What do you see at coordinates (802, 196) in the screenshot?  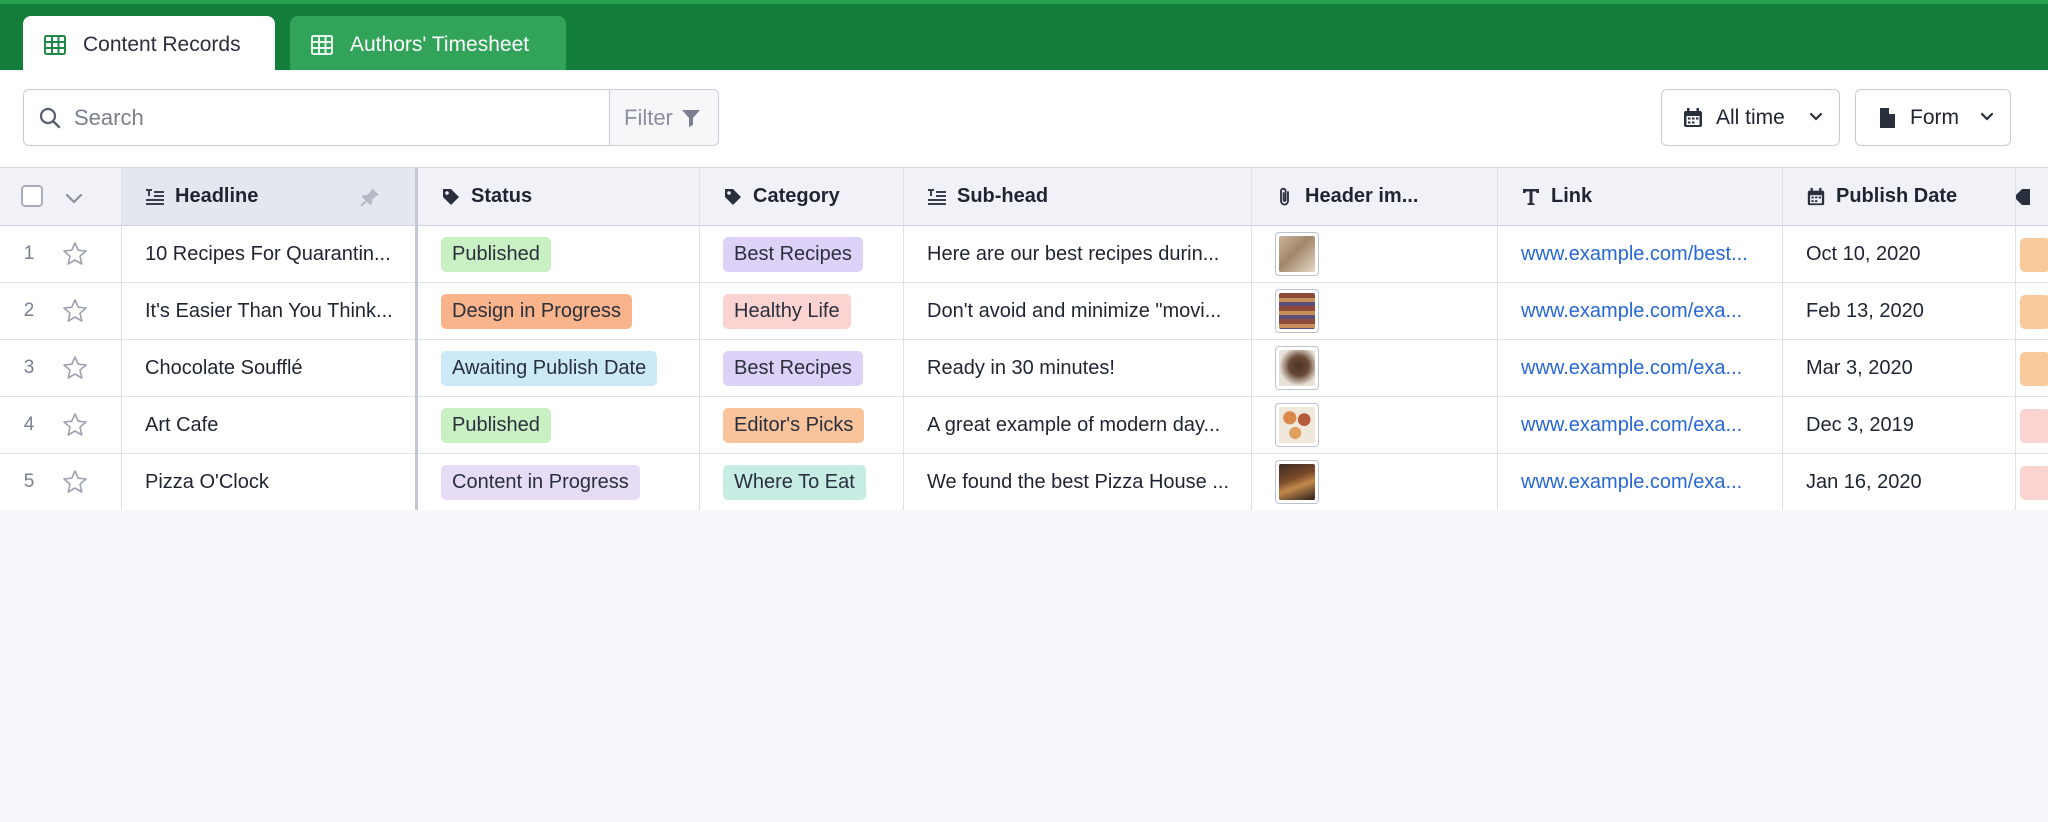 I see `column-header-category: Category` at bounding box center [802, 196].